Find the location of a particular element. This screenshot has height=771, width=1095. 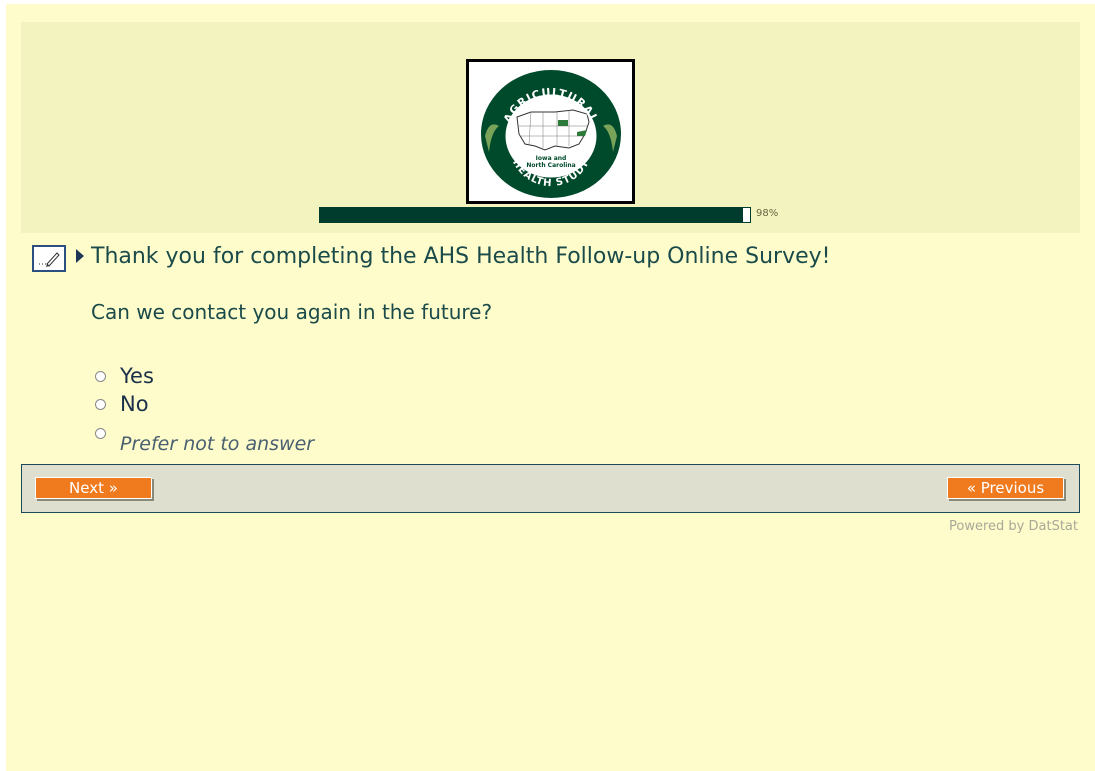

progress-label: 98% is located at coordinates (767, 213).